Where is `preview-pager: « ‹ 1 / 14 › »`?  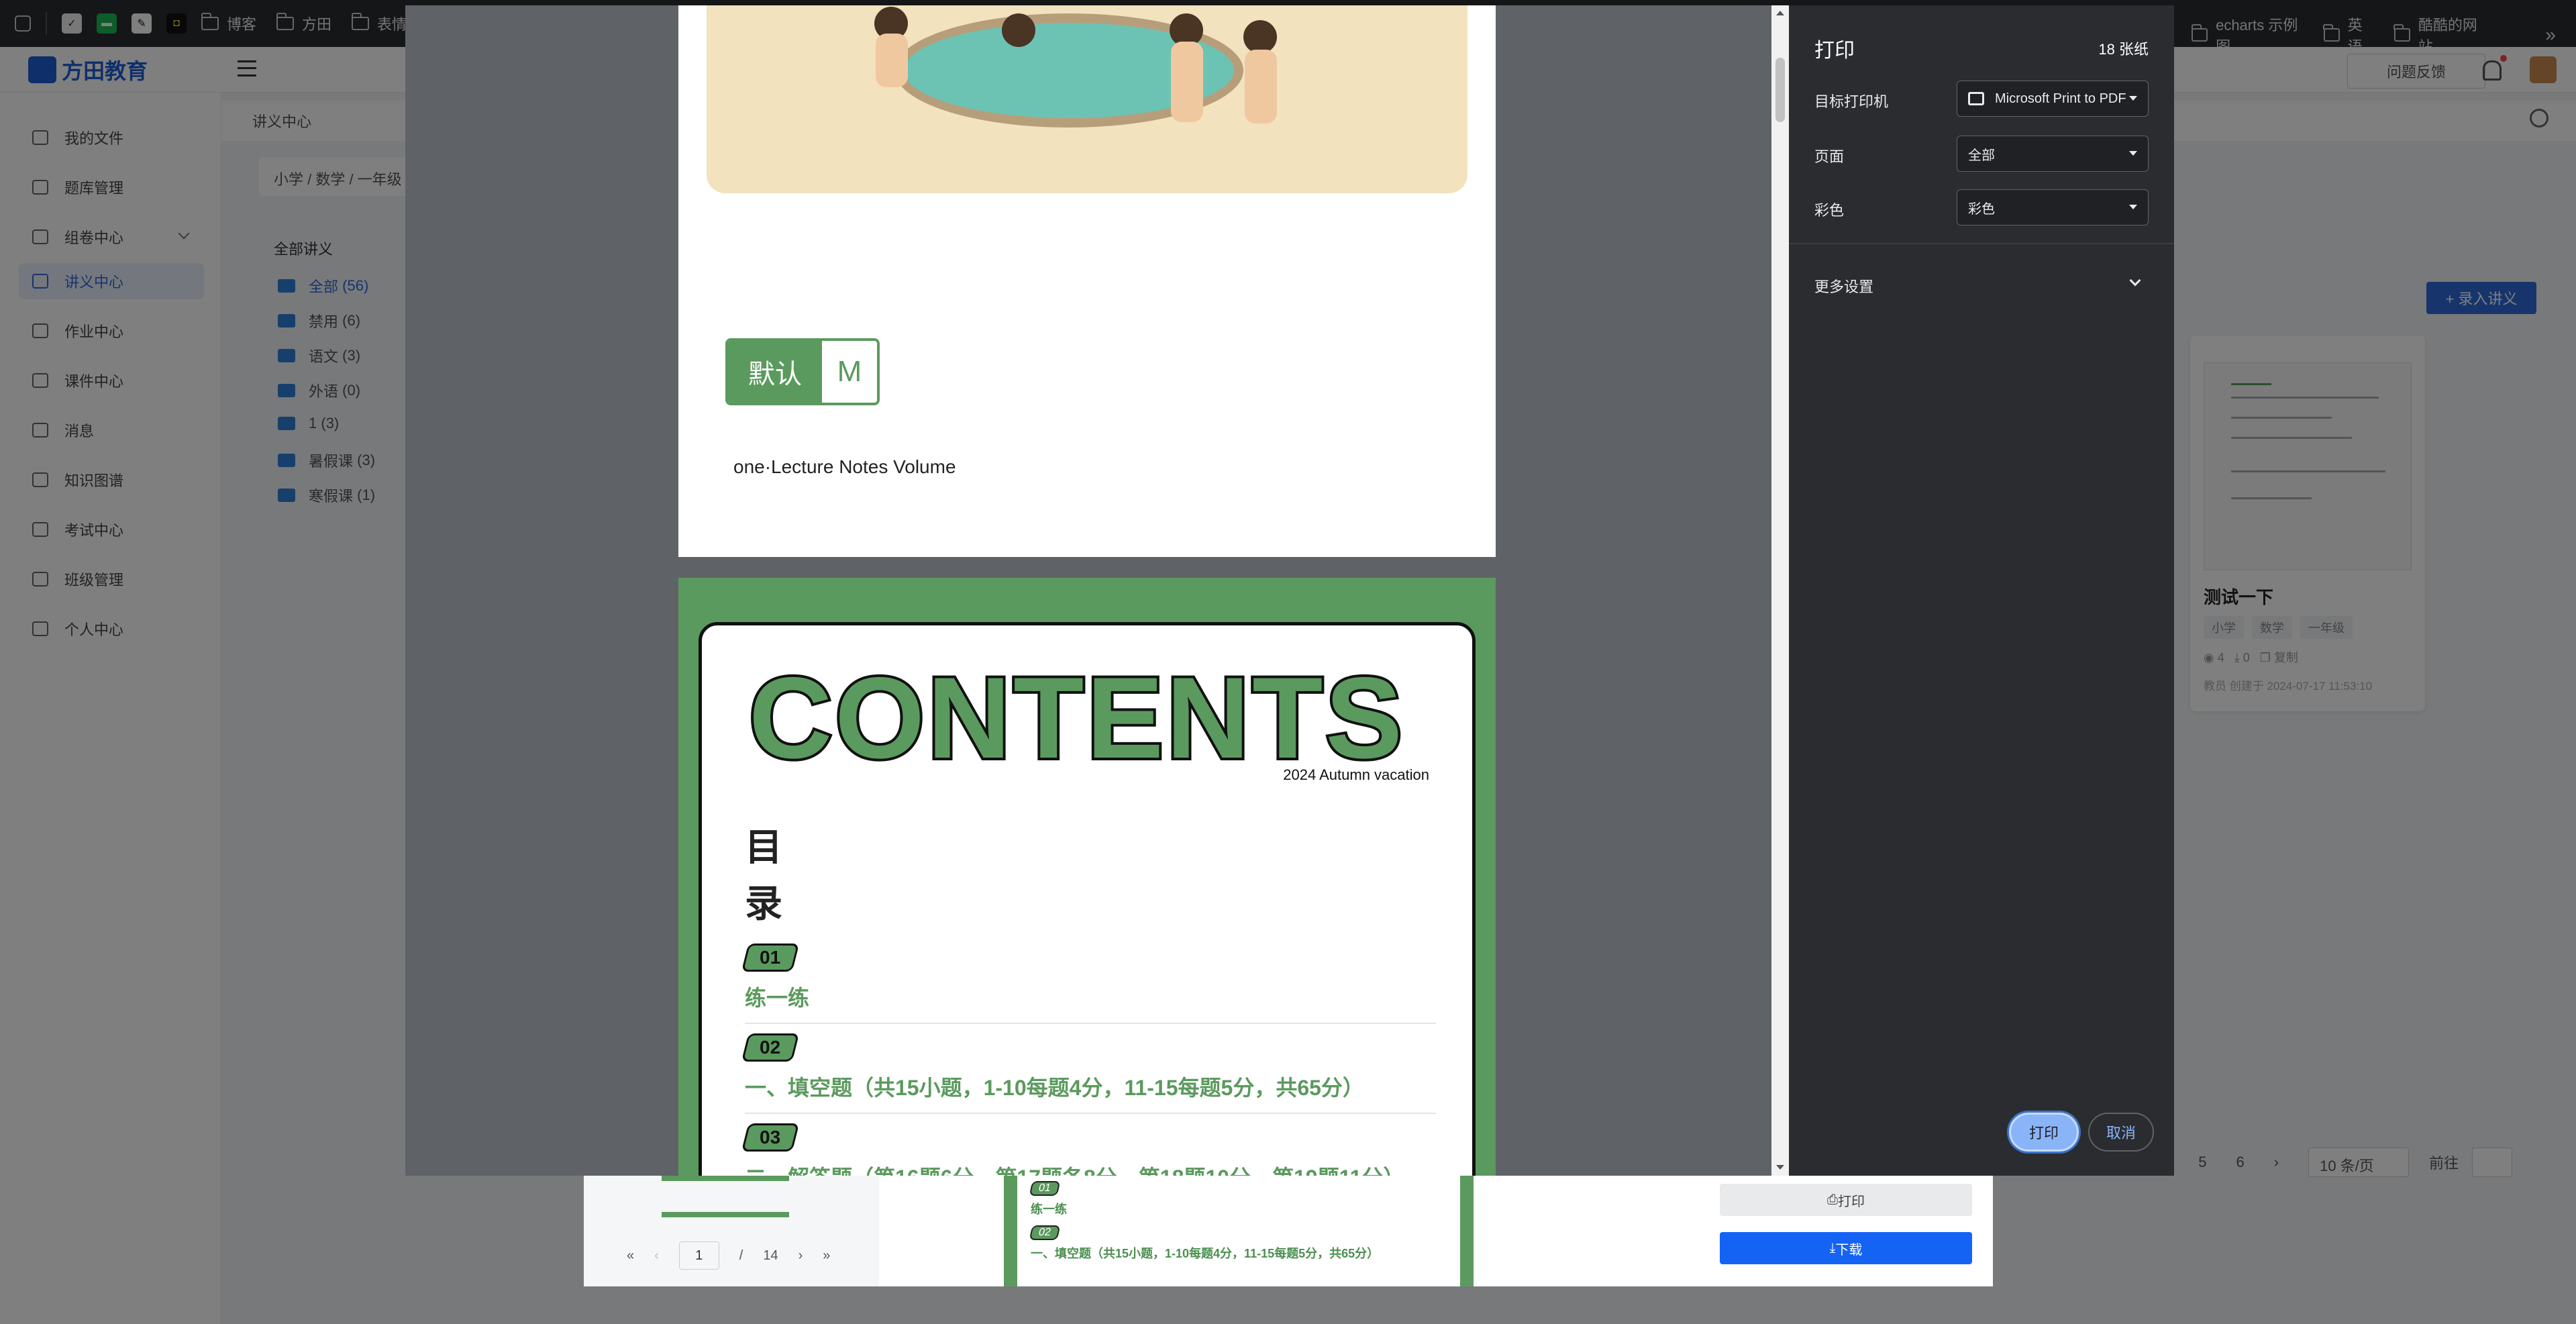
preview-pager: « ‹ 1 / 14 › » is located at coordinates (728, 1255).